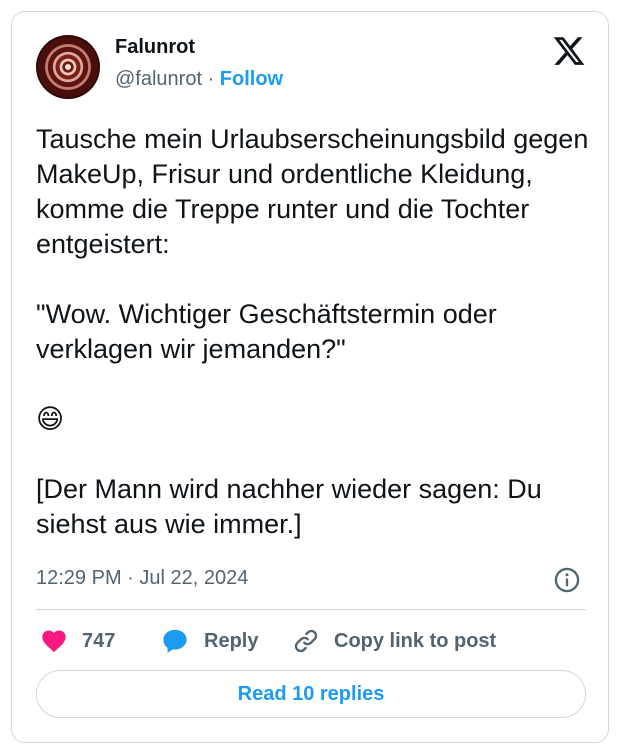 This screenshot has height=754, width=620. Describe the element at coordinates (99, 640) in the screenshot. I see `like-count: 747` at that location.